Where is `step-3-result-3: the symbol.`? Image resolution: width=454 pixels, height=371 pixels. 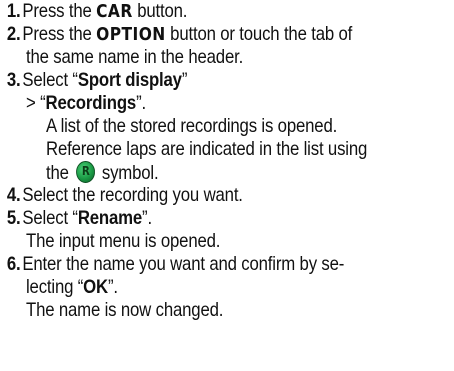
step-3-result-3: the symbol. is located at coordinates (102, 173).